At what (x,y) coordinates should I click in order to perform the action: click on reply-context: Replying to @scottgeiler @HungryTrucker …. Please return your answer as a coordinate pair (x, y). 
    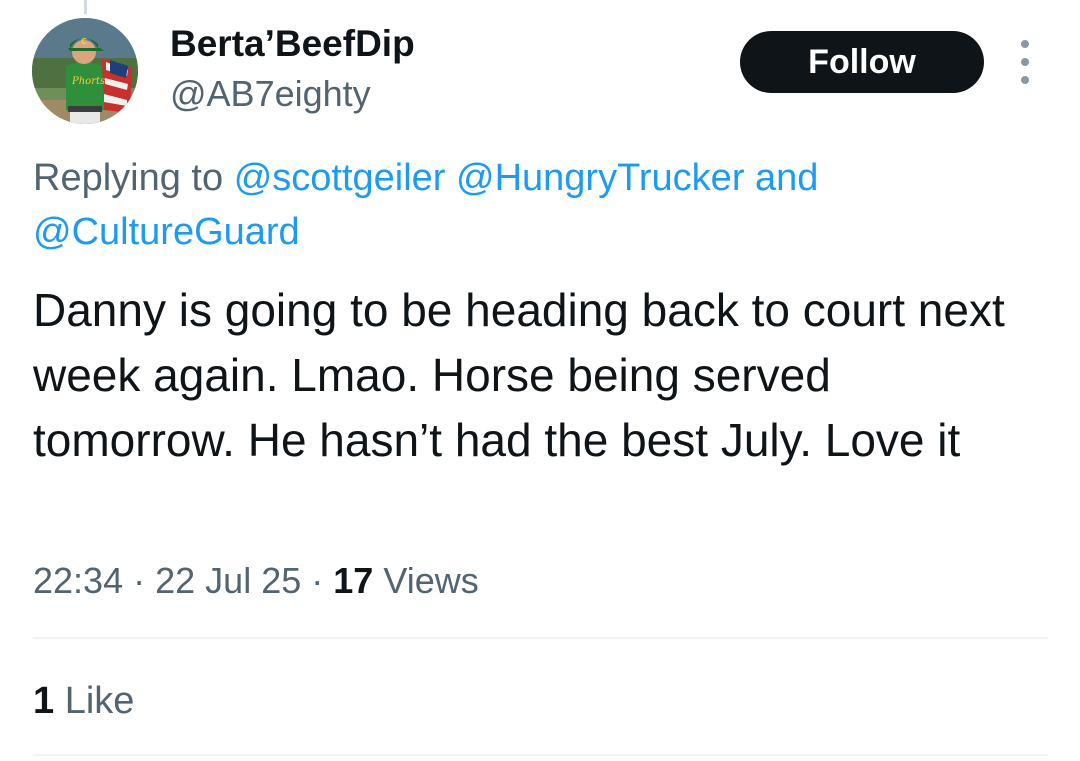
    Looking at the image, I should click on (533, 205).